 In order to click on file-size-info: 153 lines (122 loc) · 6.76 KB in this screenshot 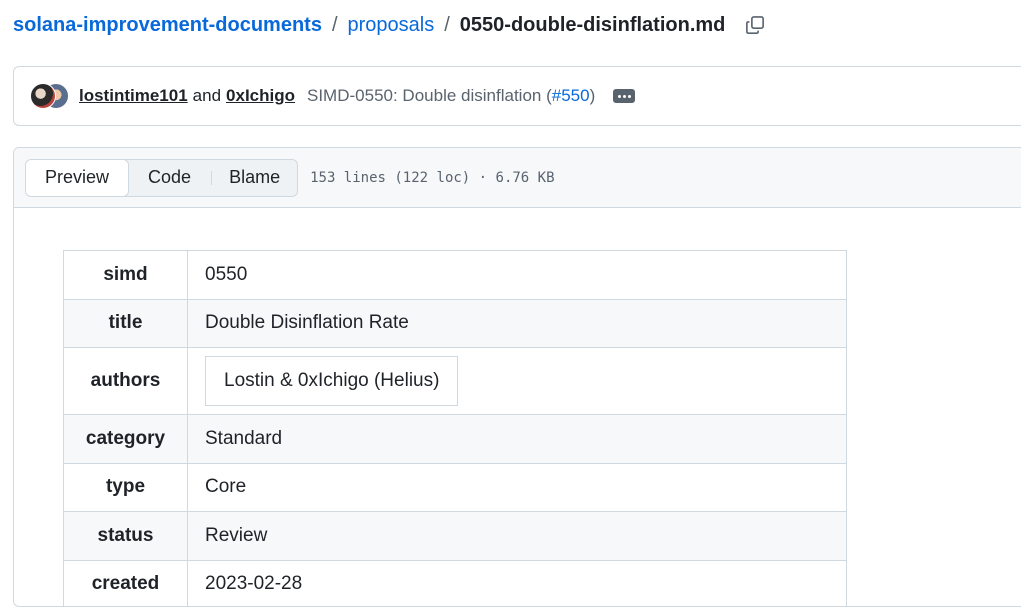, I will do `click(432, 177)`.